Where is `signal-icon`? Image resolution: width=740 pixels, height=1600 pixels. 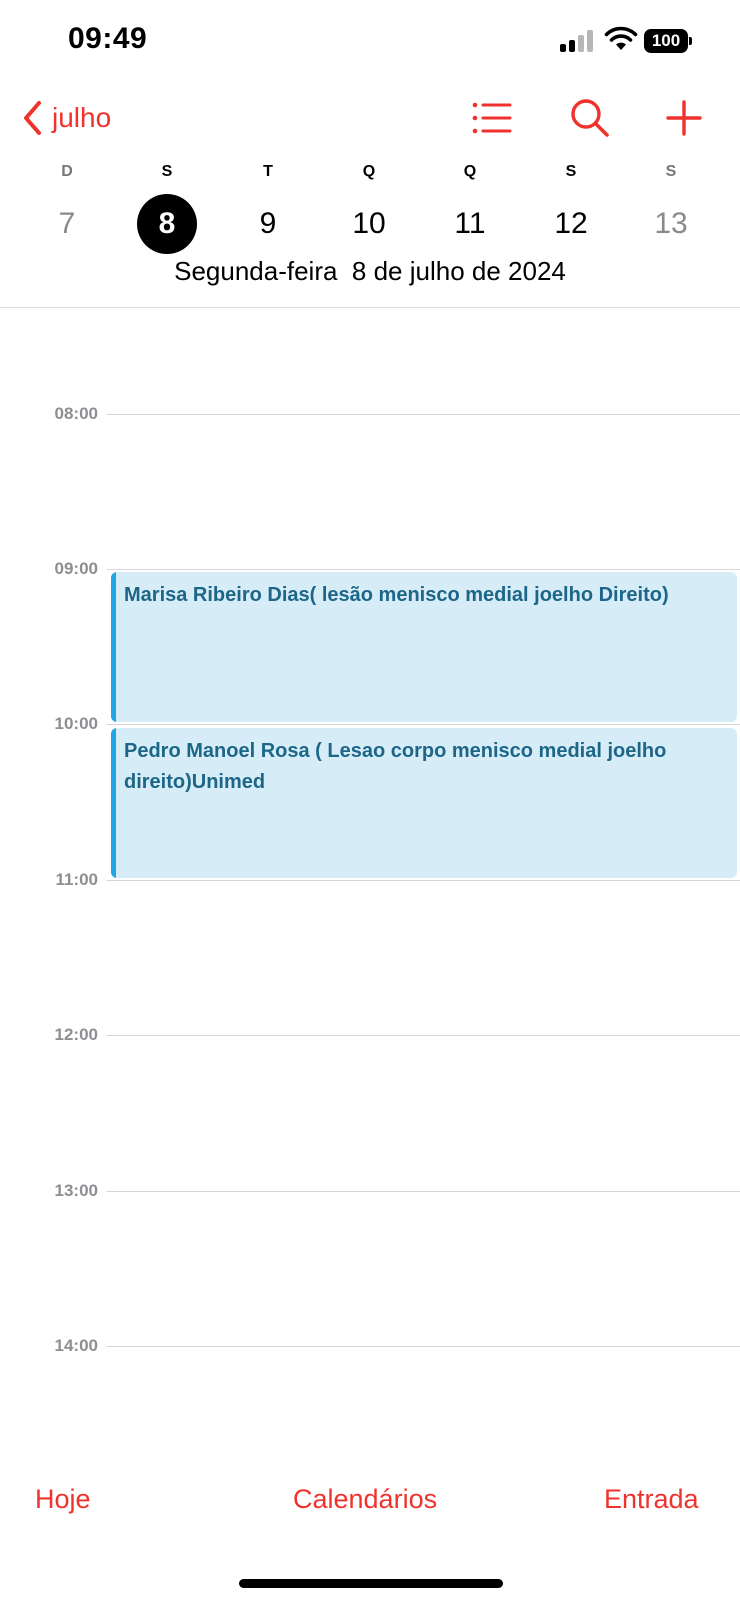
signal-icon is located at coordinates (577, 41).